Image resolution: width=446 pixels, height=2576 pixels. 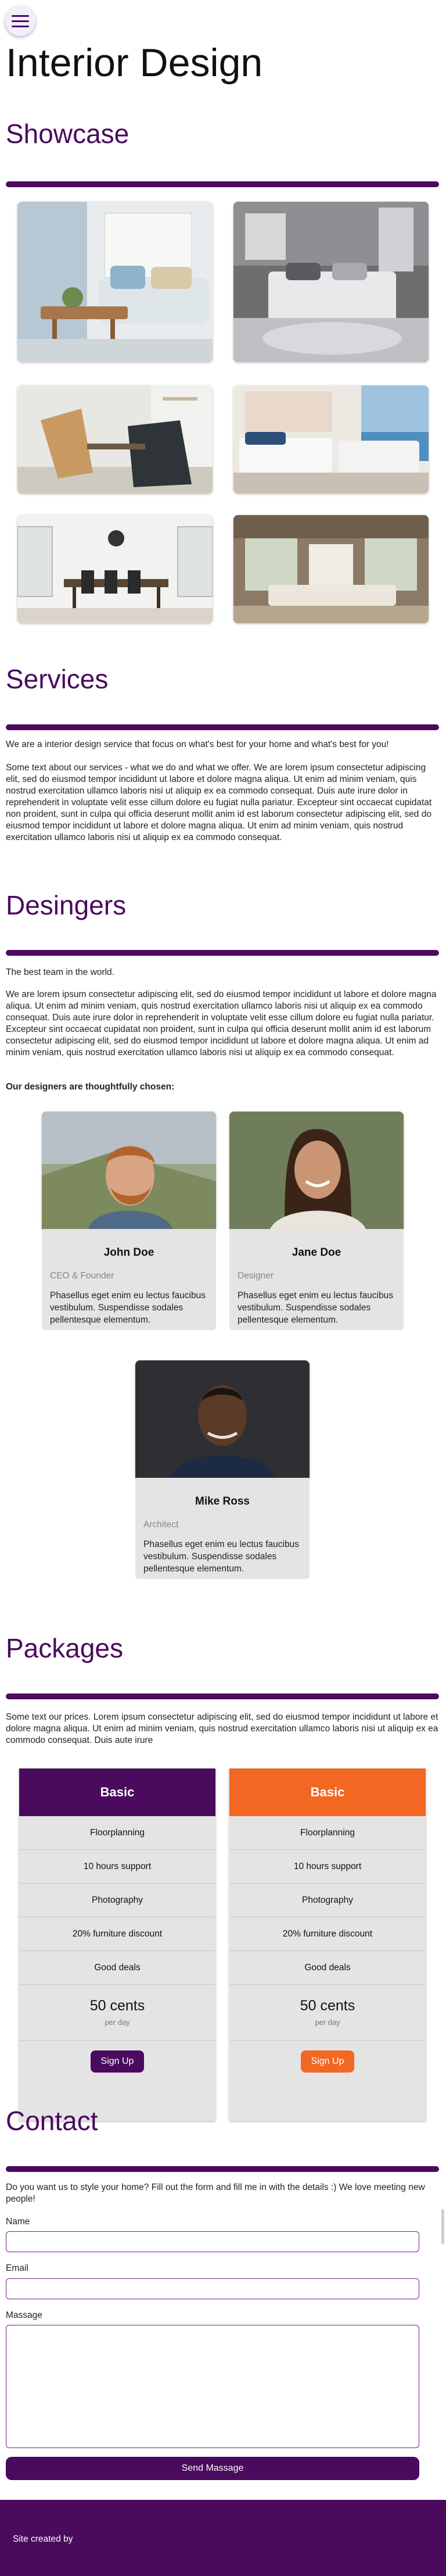 What do you see at coordinates (43, 2539) in the screenshot?
I see `footer-text: Site created by` at bounding box center [43, 2539].